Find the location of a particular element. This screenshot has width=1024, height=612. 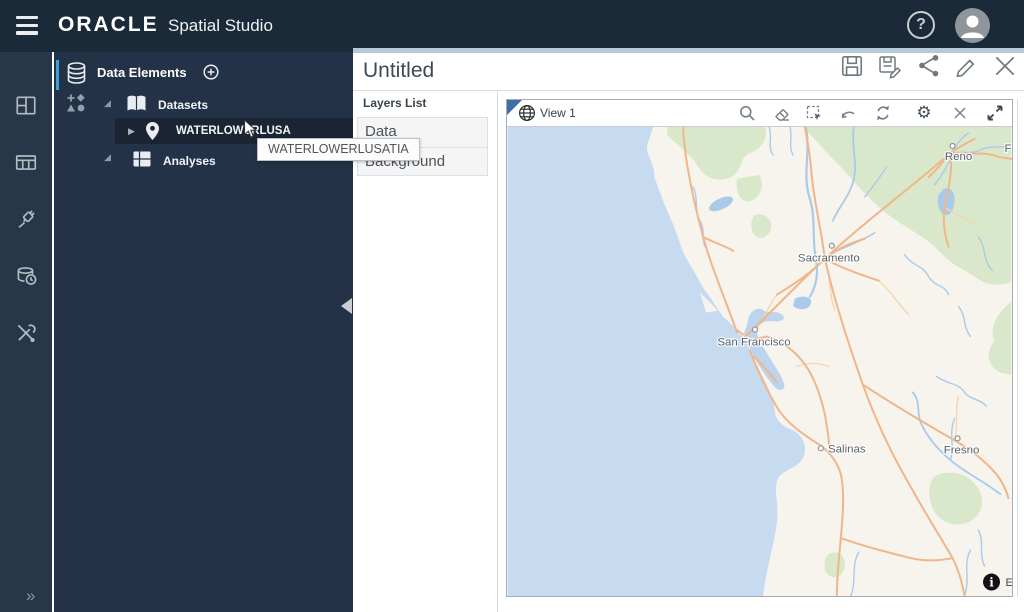

save-icon is located at coordinates (852, 66).